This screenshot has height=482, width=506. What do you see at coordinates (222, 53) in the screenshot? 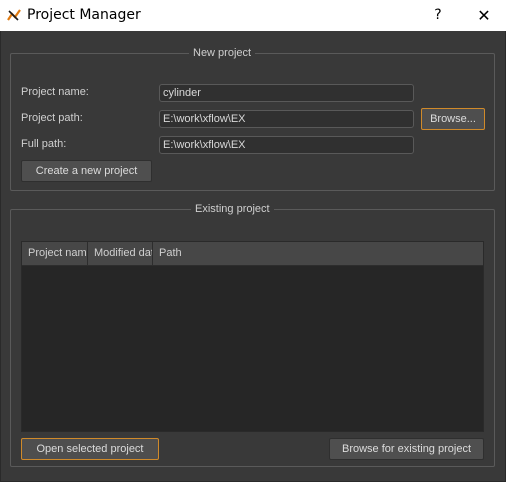
I see `new-project-group-title: New project` at bounding box center [222, 53].